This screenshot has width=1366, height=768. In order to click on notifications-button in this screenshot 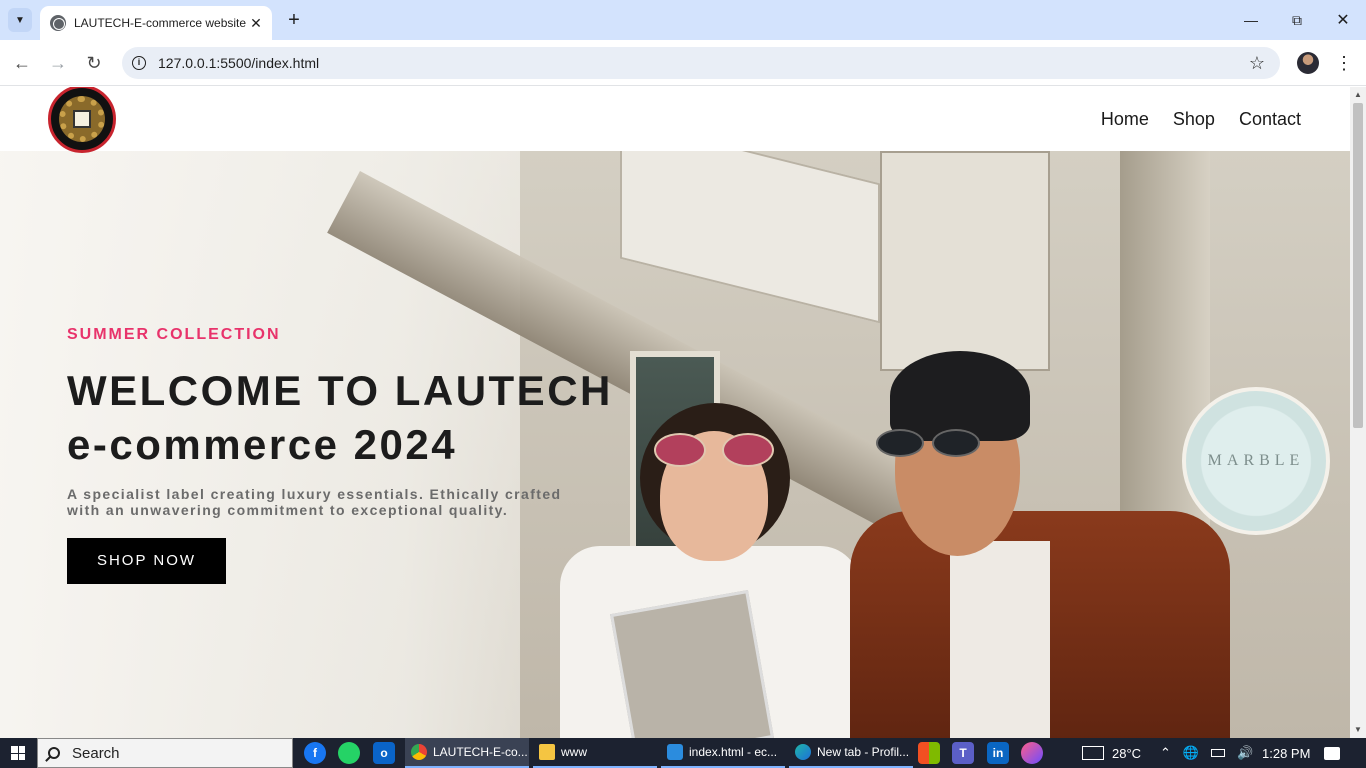, I will do `click(1332, 753)`.